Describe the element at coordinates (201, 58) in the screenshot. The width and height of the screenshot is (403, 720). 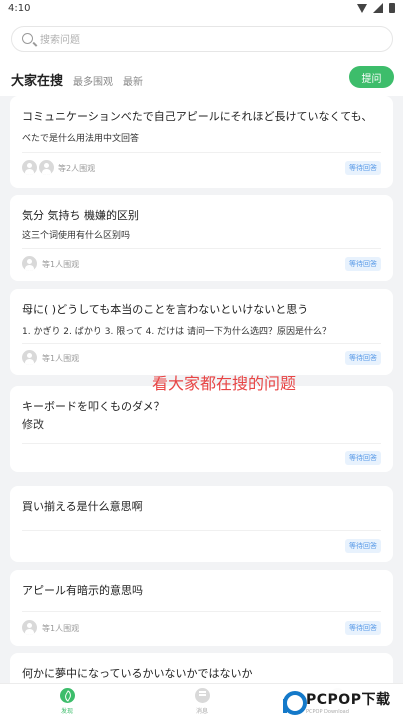
I see `header: 大家在搜 最多围观 最新 提问` at that location.